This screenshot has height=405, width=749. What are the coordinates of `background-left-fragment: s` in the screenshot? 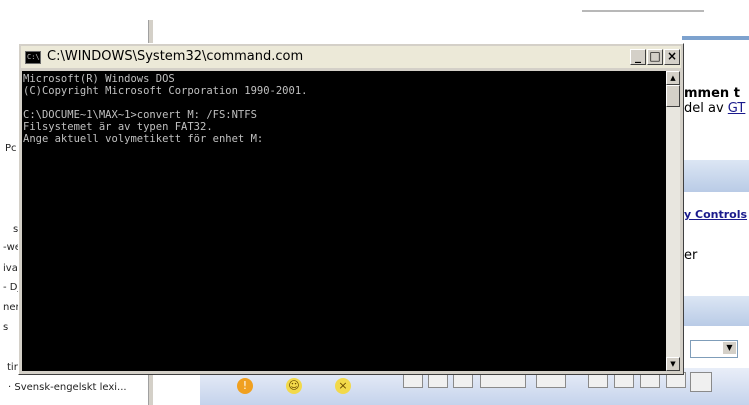 It's located at (6, 327).